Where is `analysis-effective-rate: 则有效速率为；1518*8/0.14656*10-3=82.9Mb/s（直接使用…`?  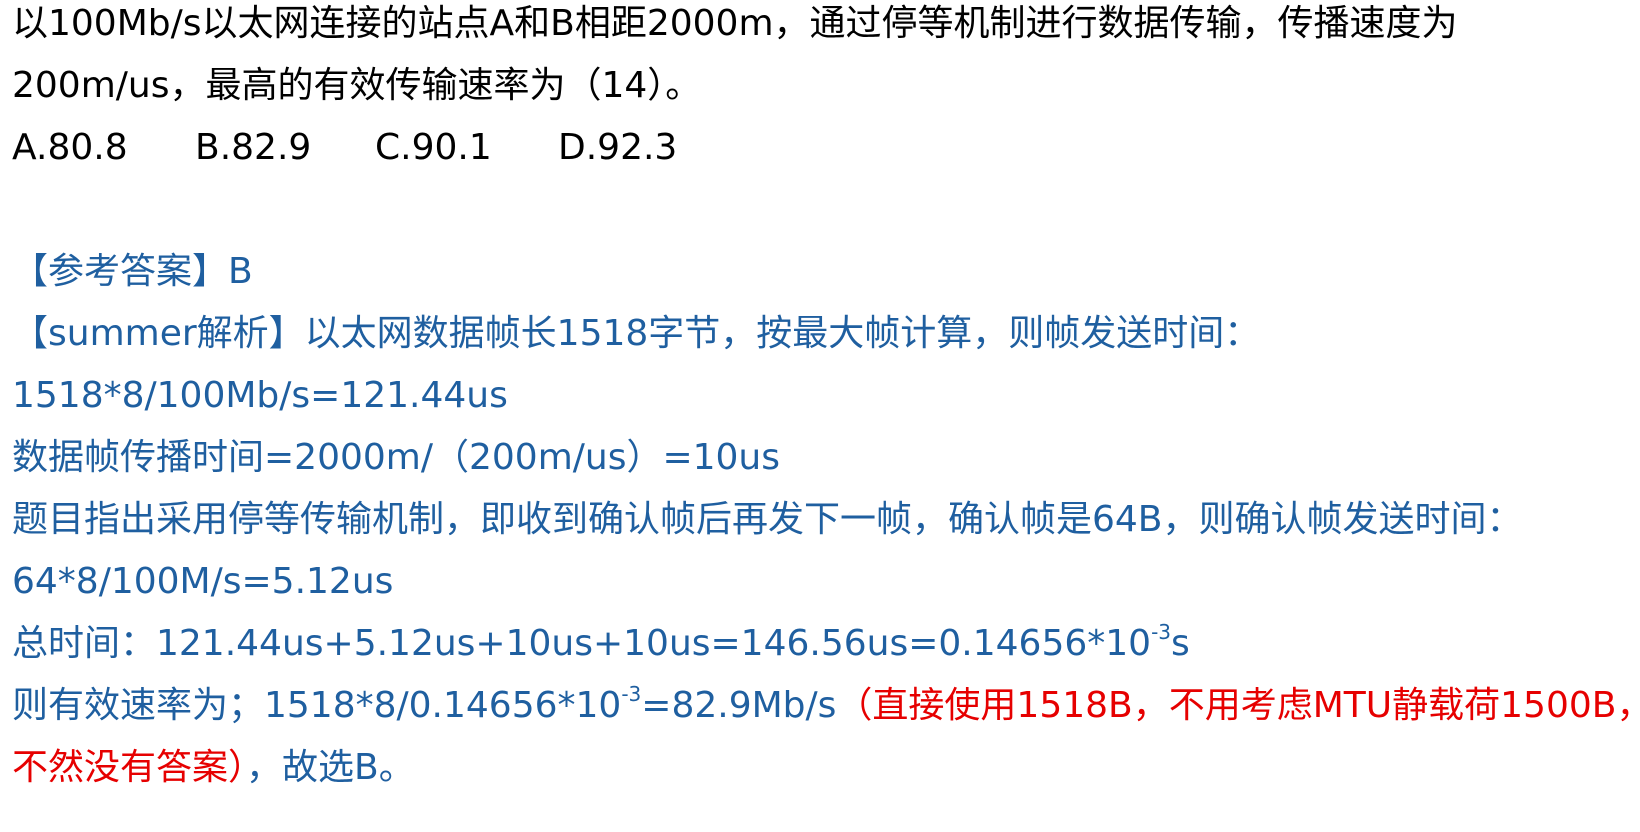 analysis-effective-rate: 则有效速率为；1518*8/0.14656*10-3=82.9Mb/s（直接使用… is located at coordinates (826, 706).